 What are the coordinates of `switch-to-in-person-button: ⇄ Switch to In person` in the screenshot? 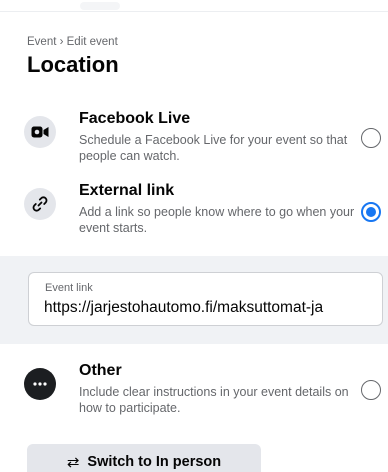 It's located at (144, 458).